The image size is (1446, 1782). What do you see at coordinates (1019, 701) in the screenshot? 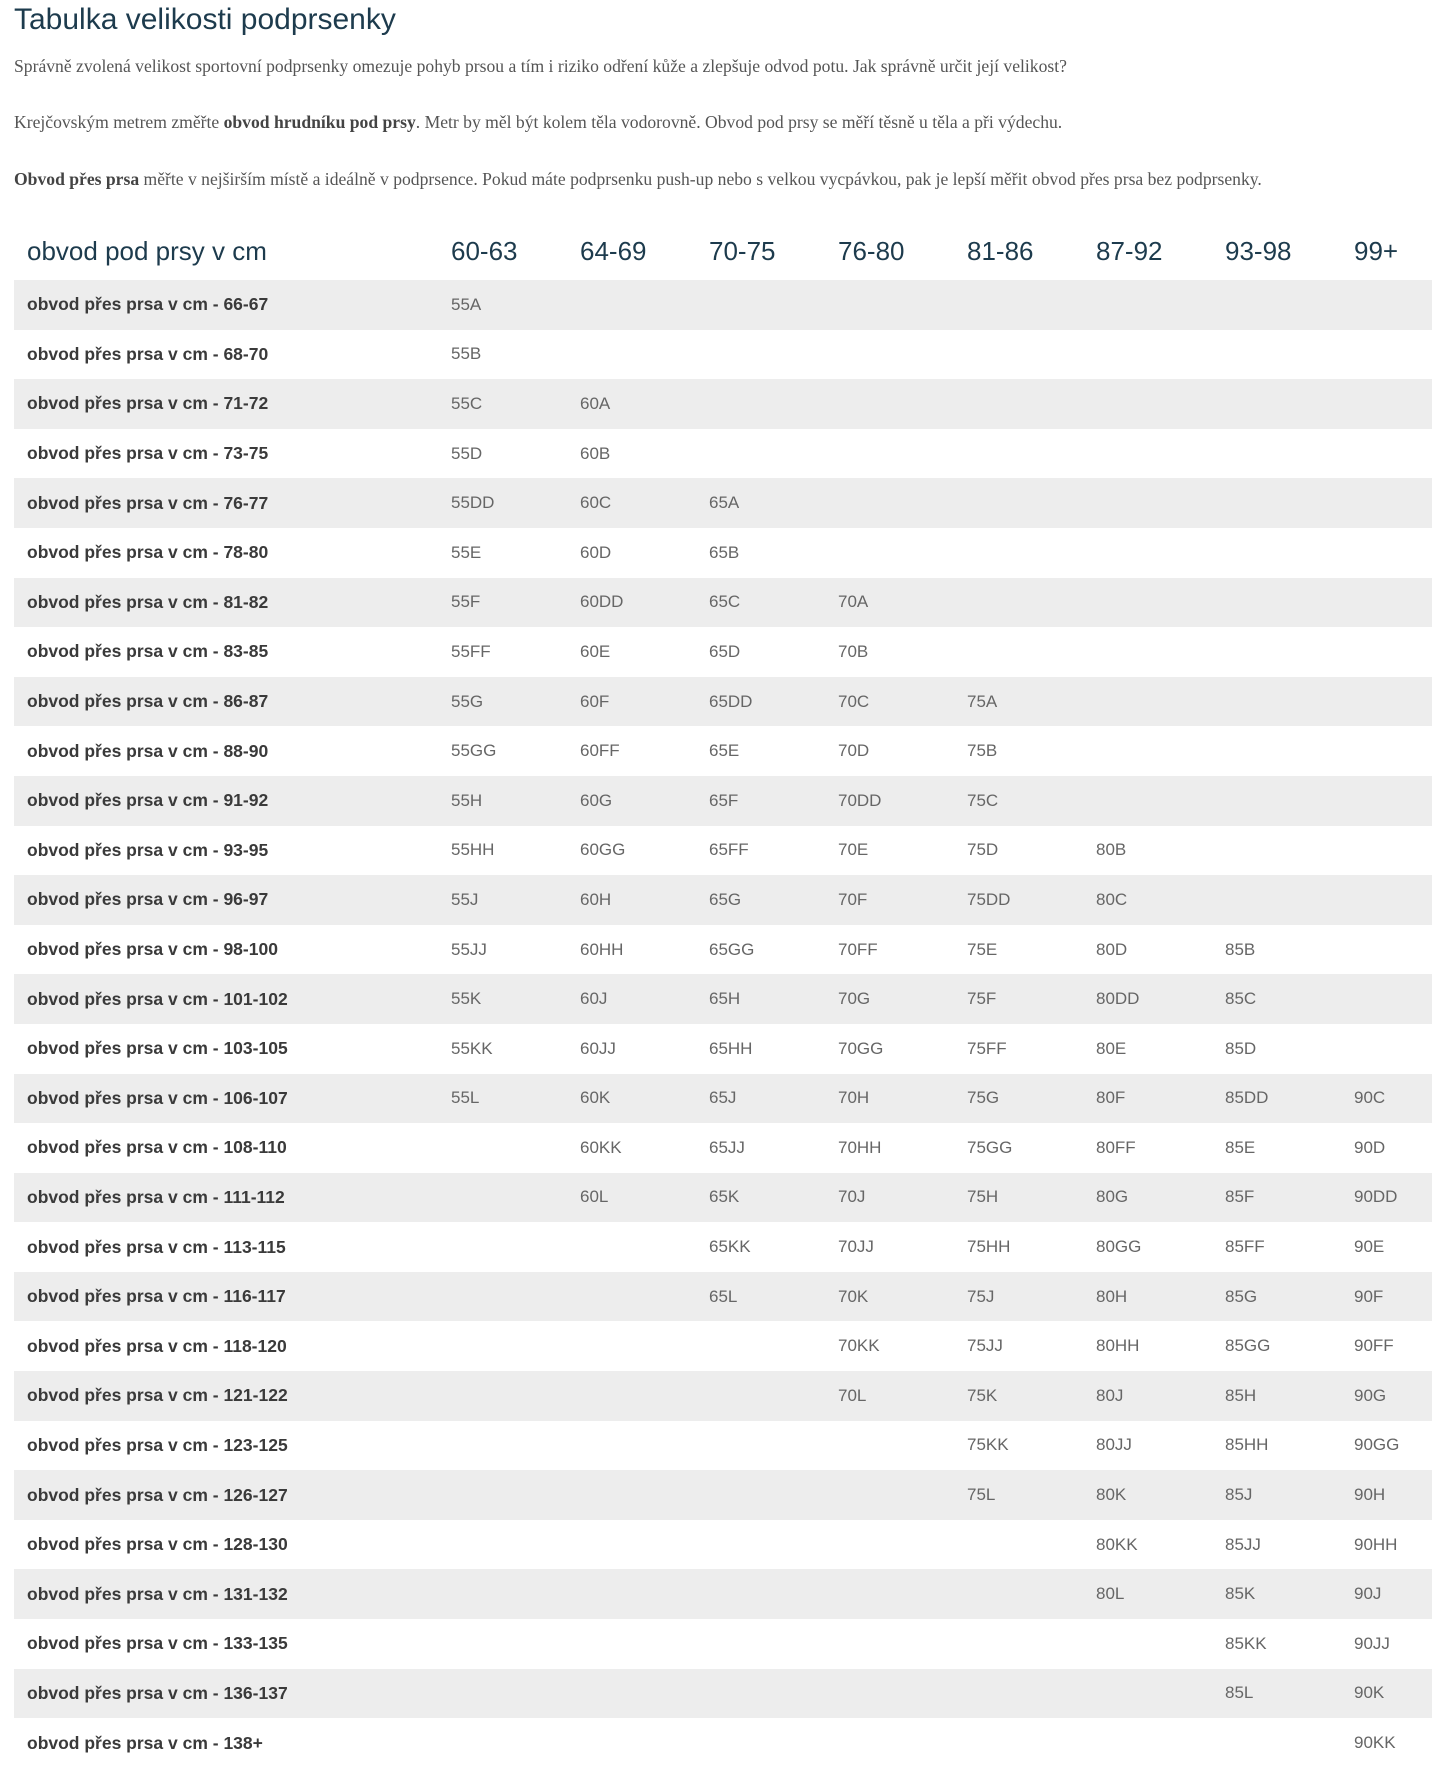
I see `size-cell: 75A` at bounding box center [1019, 701].